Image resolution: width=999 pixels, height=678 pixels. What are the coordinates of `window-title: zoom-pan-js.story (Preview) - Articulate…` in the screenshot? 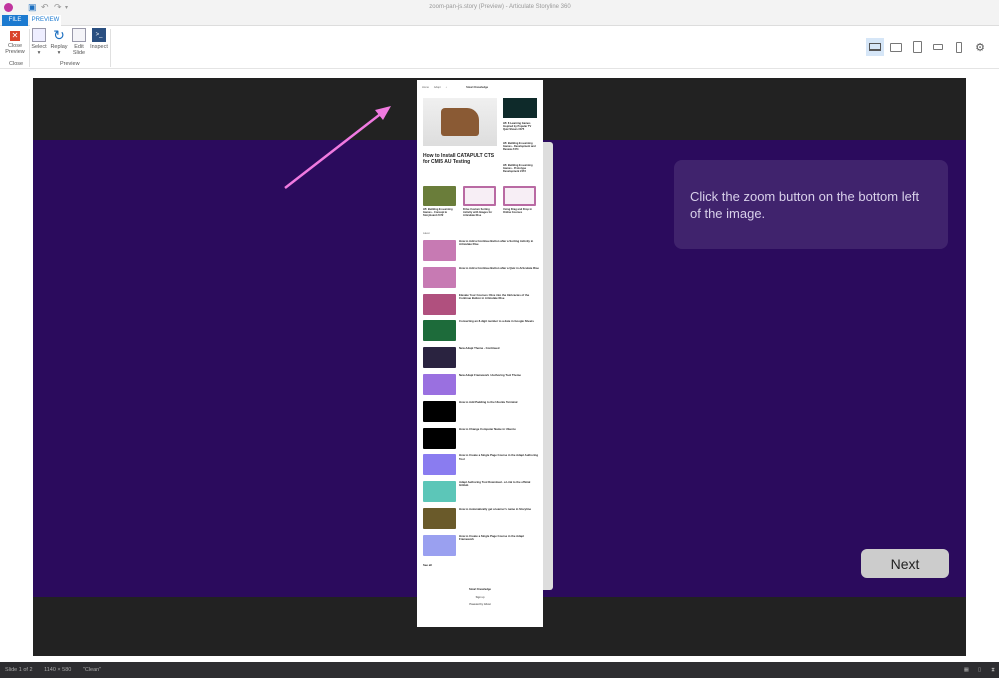 It's located at (500, 7).